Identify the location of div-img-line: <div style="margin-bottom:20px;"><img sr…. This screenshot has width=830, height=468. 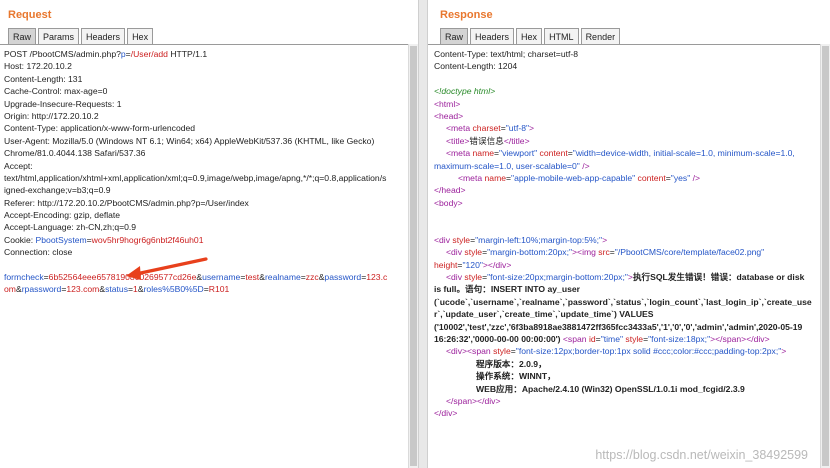
(627, 252).